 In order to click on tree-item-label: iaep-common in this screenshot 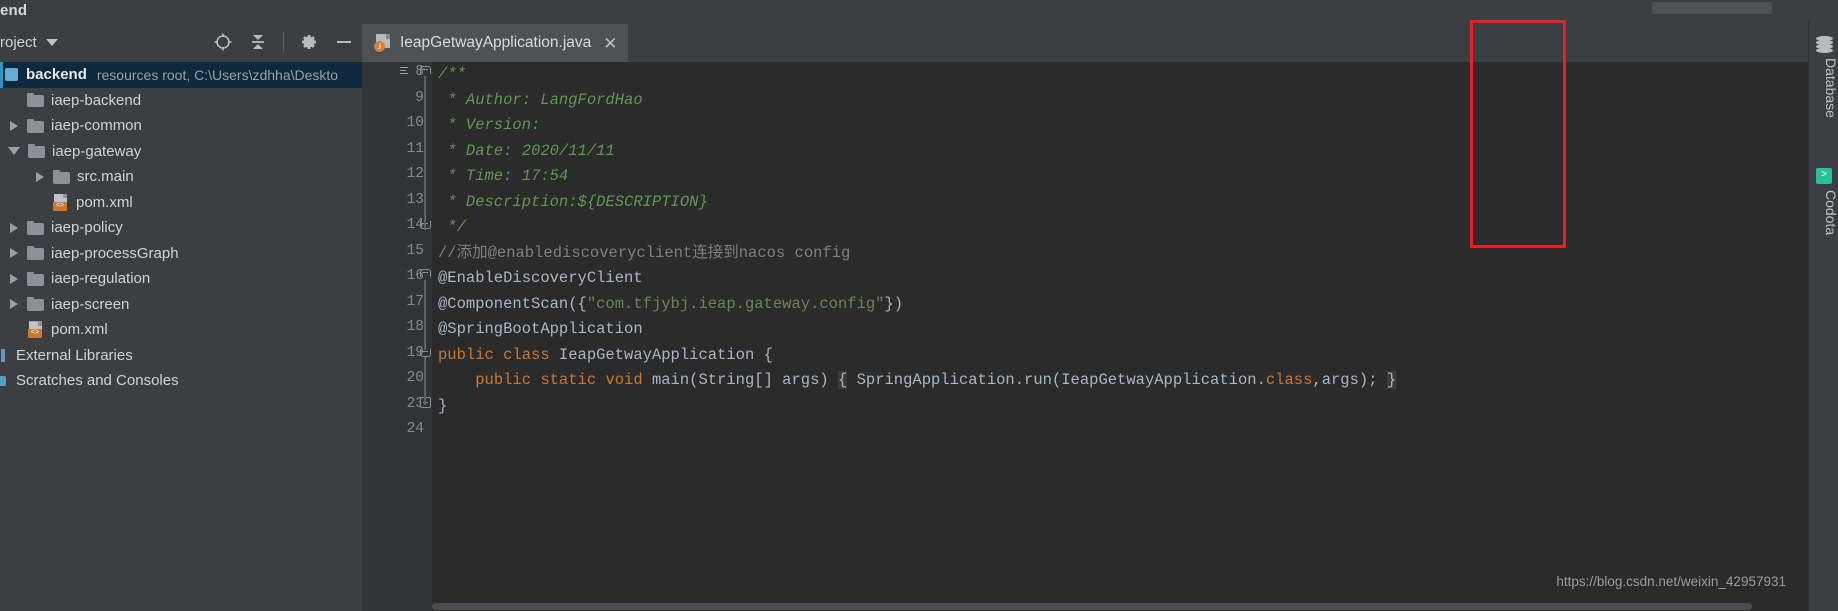, I will do `click(96, 126)`.